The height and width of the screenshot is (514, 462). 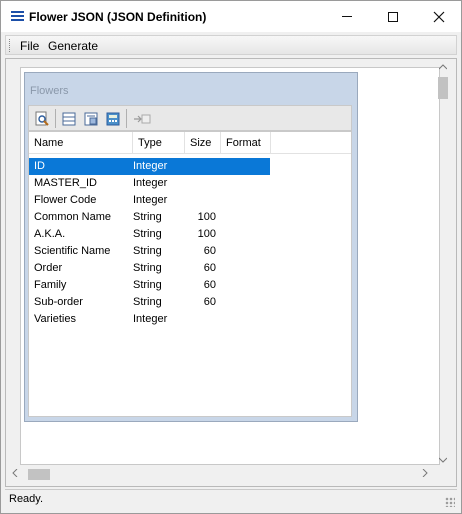 I want to click on scroll-up-icon, so click(x=443, y=67).